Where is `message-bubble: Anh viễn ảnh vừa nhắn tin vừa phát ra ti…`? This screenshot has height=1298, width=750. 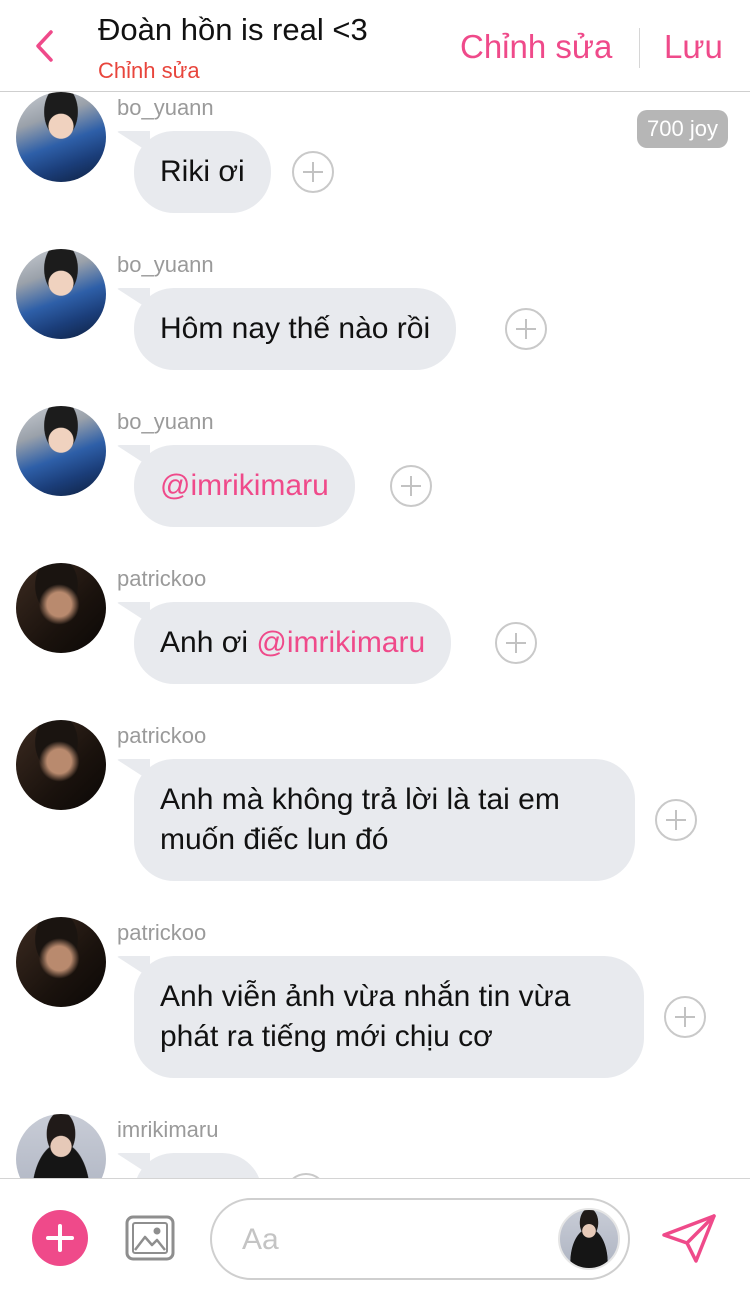
message-bubble: Anh viễn ảnh vừa nhắn tin vừa phát ra ti… is located at coordinates (389, 1017).